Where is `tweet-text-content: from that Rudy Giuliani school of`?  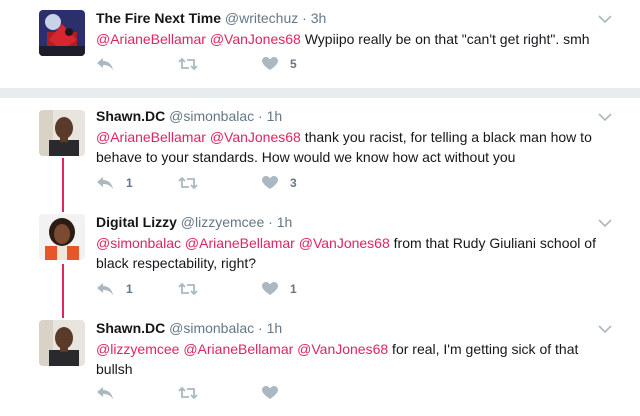 tweet-text-content: from that Rudy Giuliani school of is located at coordinates (492, 243).